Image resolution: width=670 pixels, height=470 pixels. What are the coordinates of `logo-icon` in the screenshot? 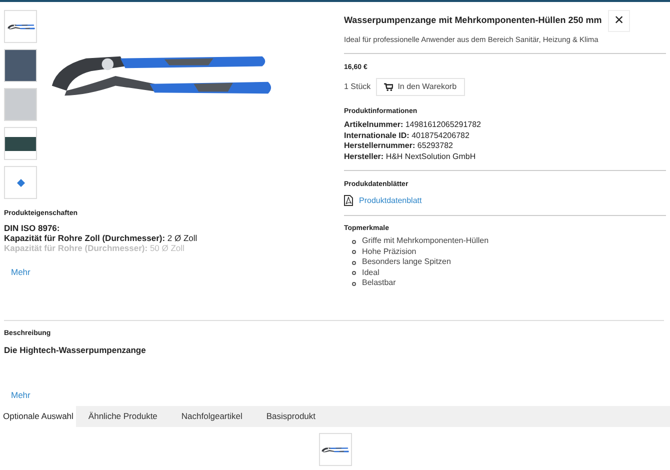 It's located at (20, 182).